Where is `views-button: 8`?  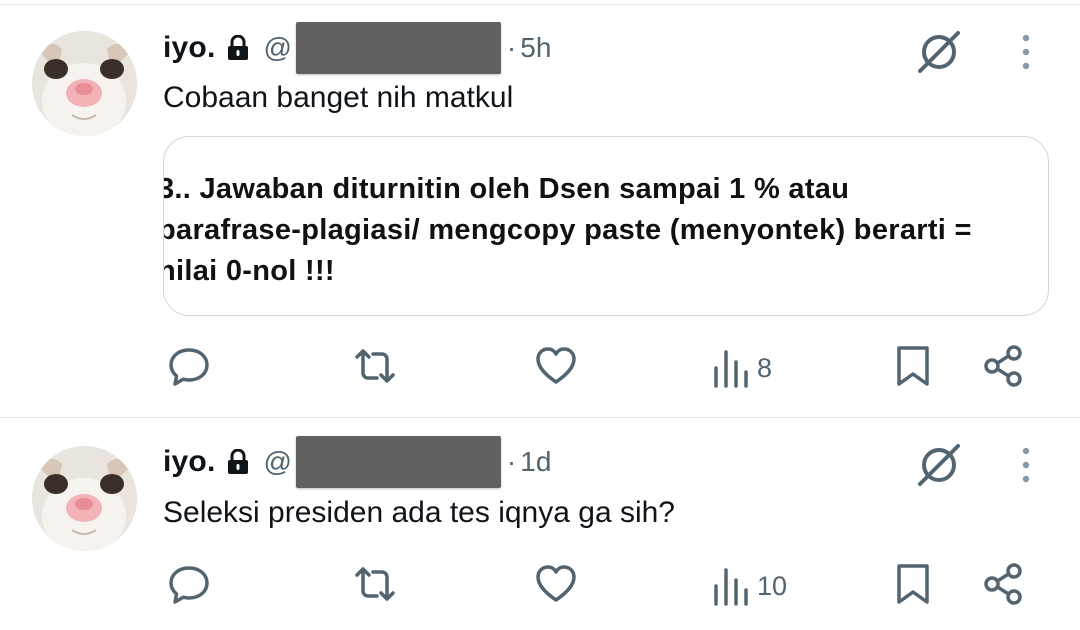 views-button: 8 is located at coordinates (741, 368).